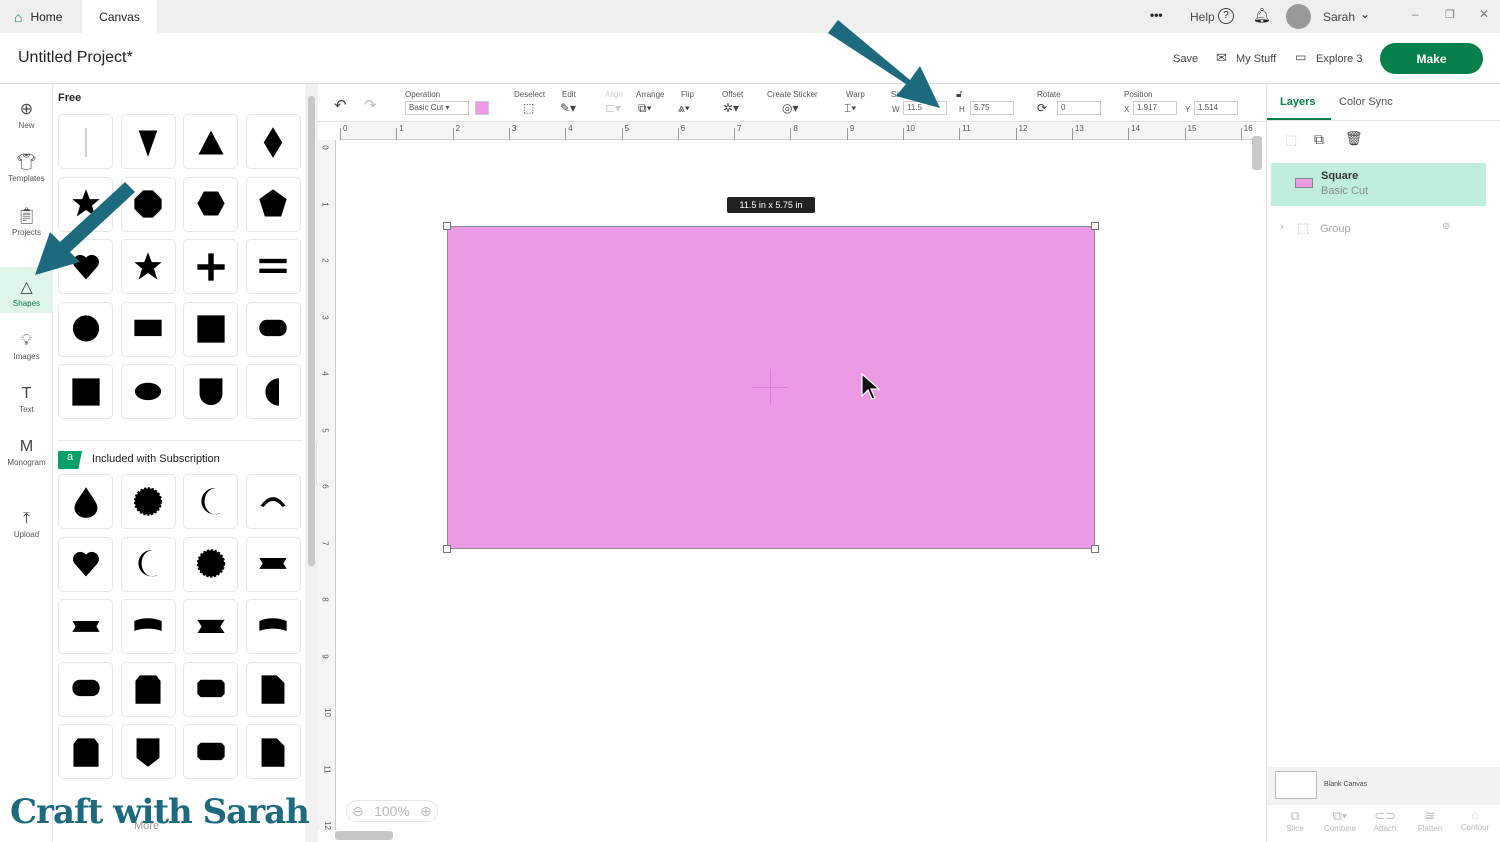 This screenshot has width=1500, height=842. Describe the element at coordinates (392, 811) in the screenshot. I see `zoom-control: ⊖ 100% ⊕` at that location.